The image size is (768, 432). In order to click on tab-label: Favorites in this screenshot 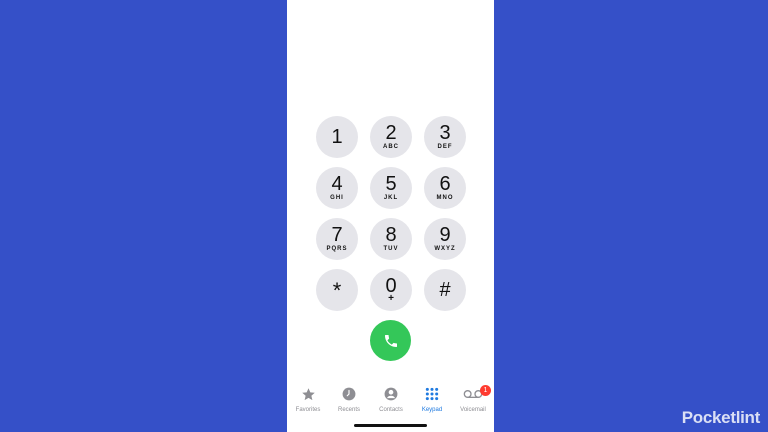, I will do `click(308, 410)`.